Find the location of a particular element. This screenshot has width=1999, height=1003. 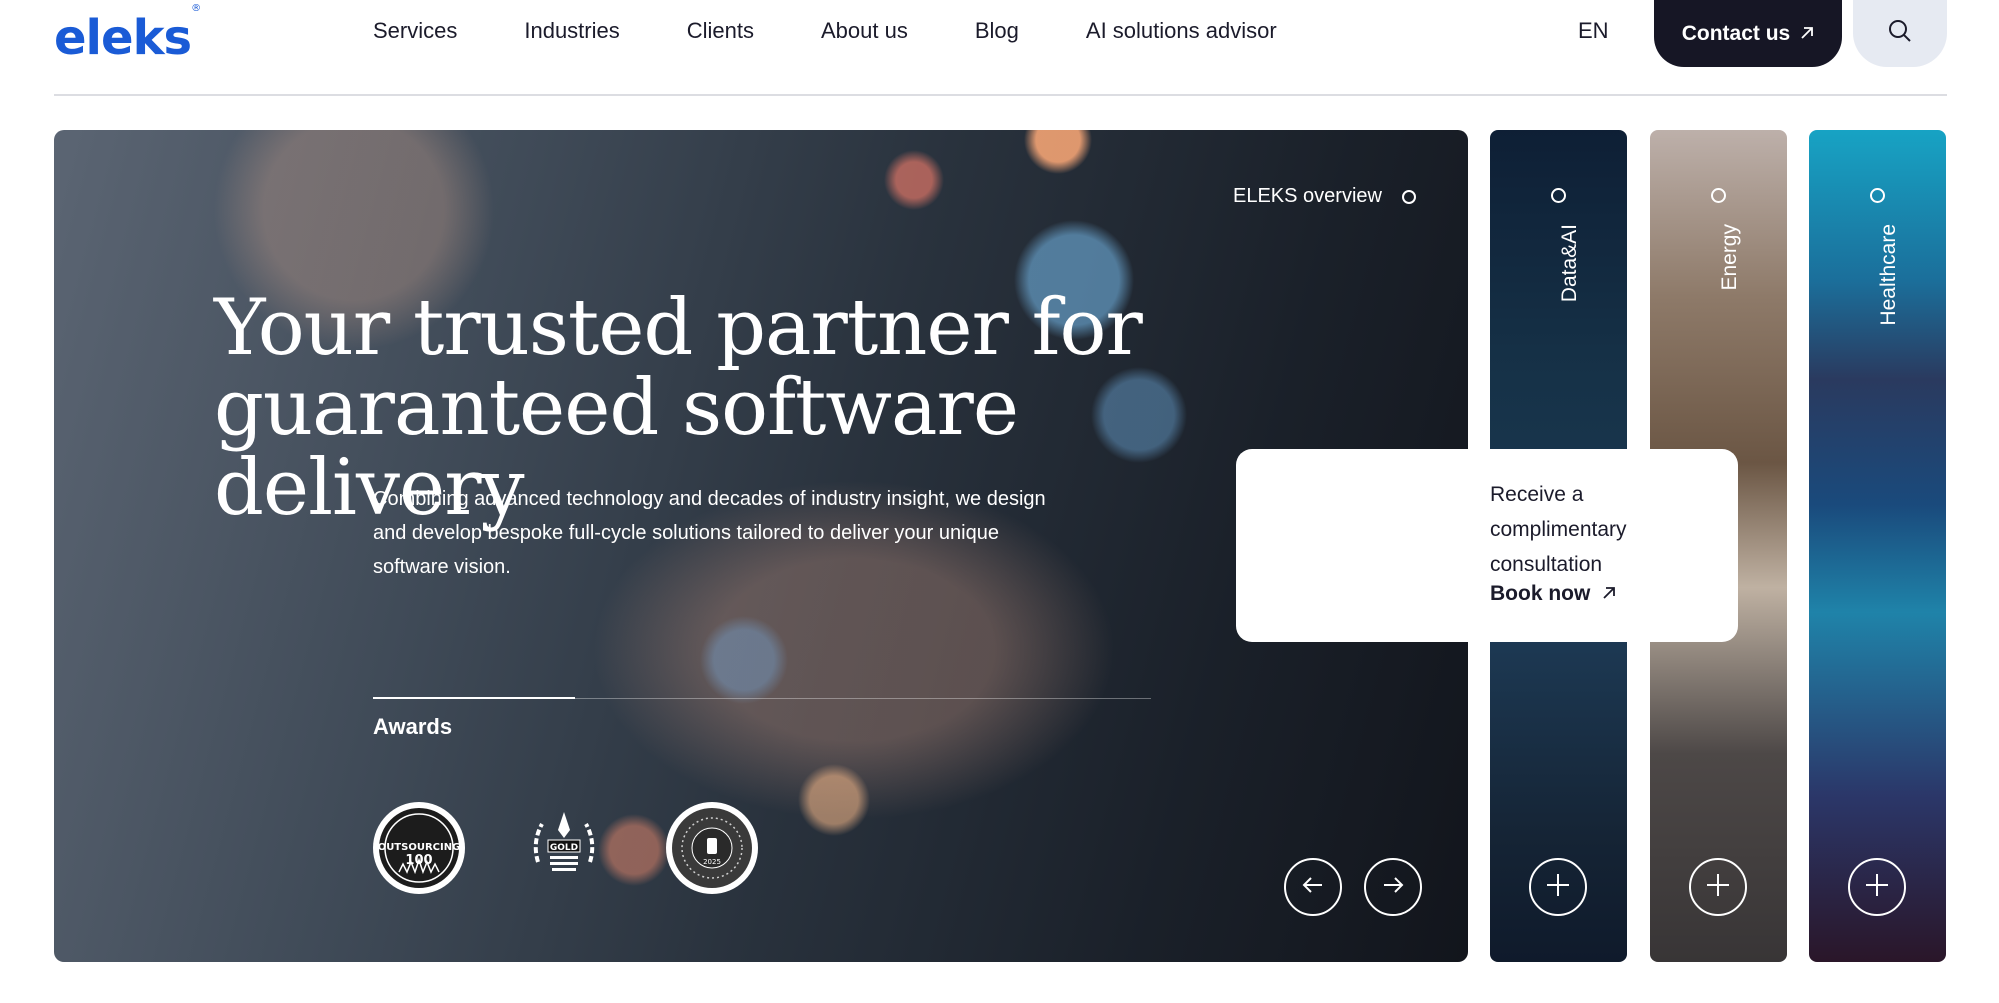

previous-slide-button is located at coordinates (1313, 887).